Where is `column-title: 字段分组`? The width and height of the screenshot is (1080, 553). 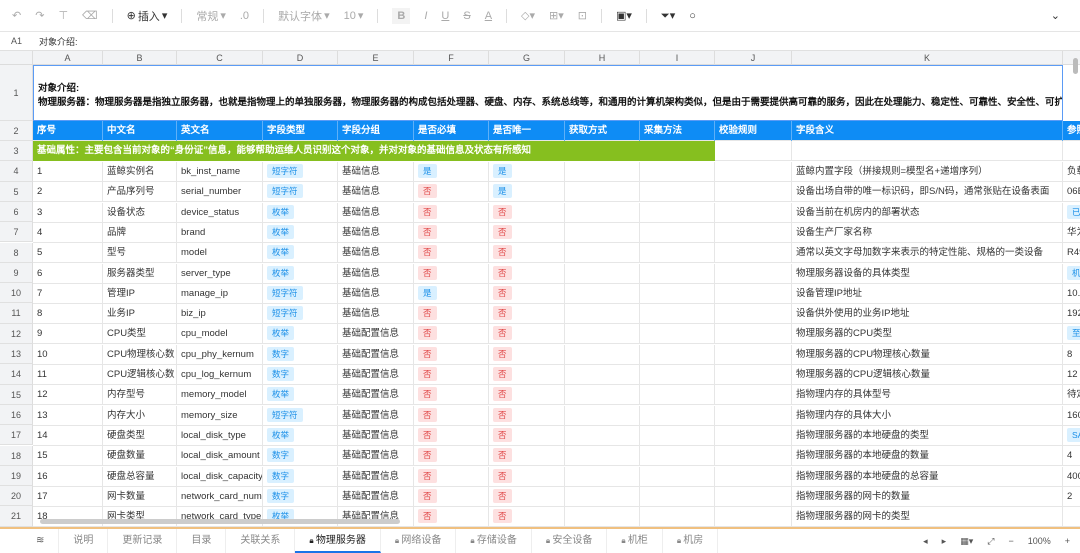 column-title: 字段分组 is located at coordinates (376, 131).